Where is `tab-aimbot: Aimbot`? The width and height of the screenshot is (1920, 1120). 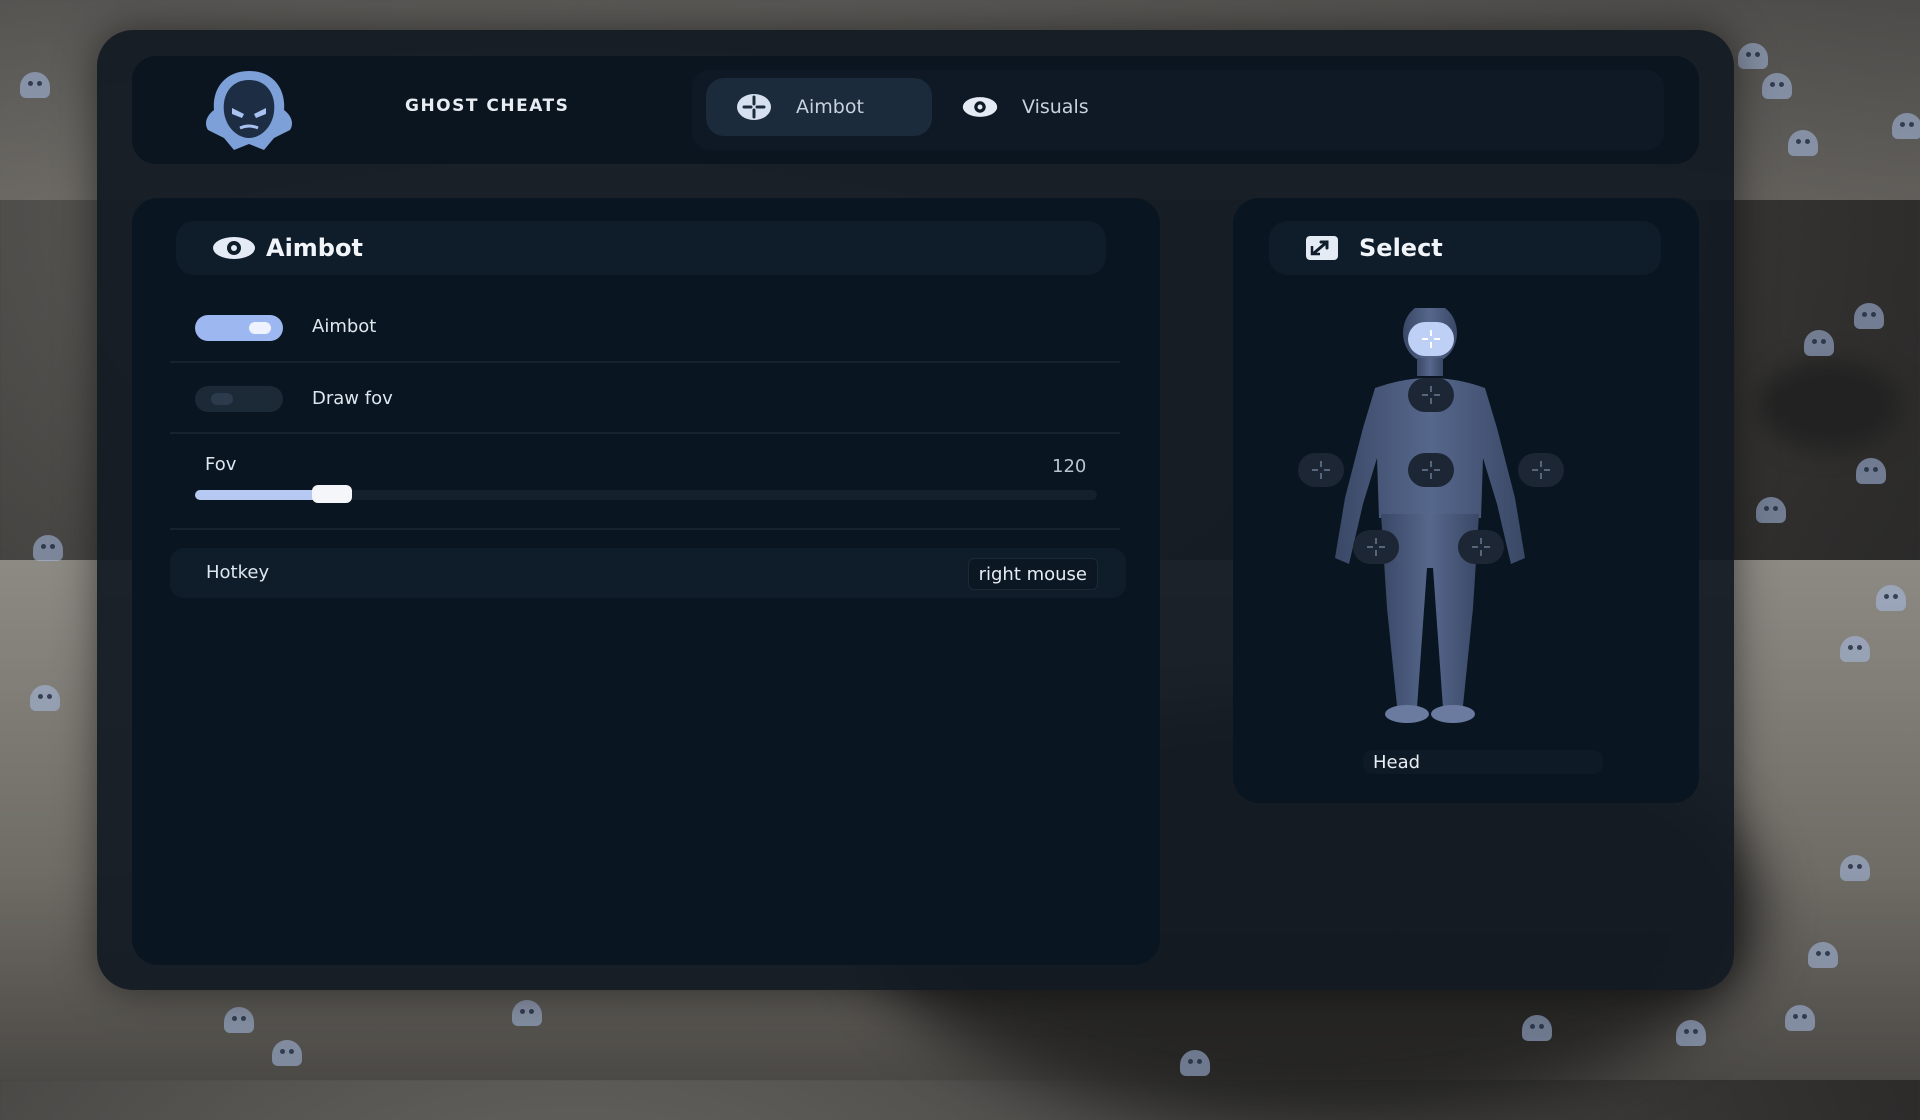
tab-aimbot: Aimbot is located at coordinates (819, 107).